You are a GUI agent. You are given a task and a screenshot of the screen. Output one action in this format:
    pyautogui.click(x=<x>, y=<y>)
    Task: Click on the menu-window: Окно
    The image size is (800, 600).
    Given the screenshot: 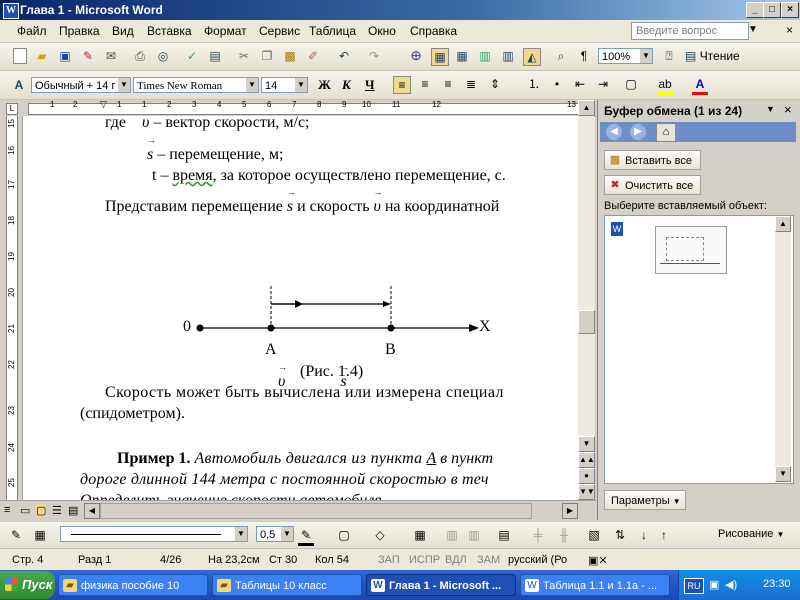 What is the action you would take?
    pyautogui.click(x=382, y=31)
    